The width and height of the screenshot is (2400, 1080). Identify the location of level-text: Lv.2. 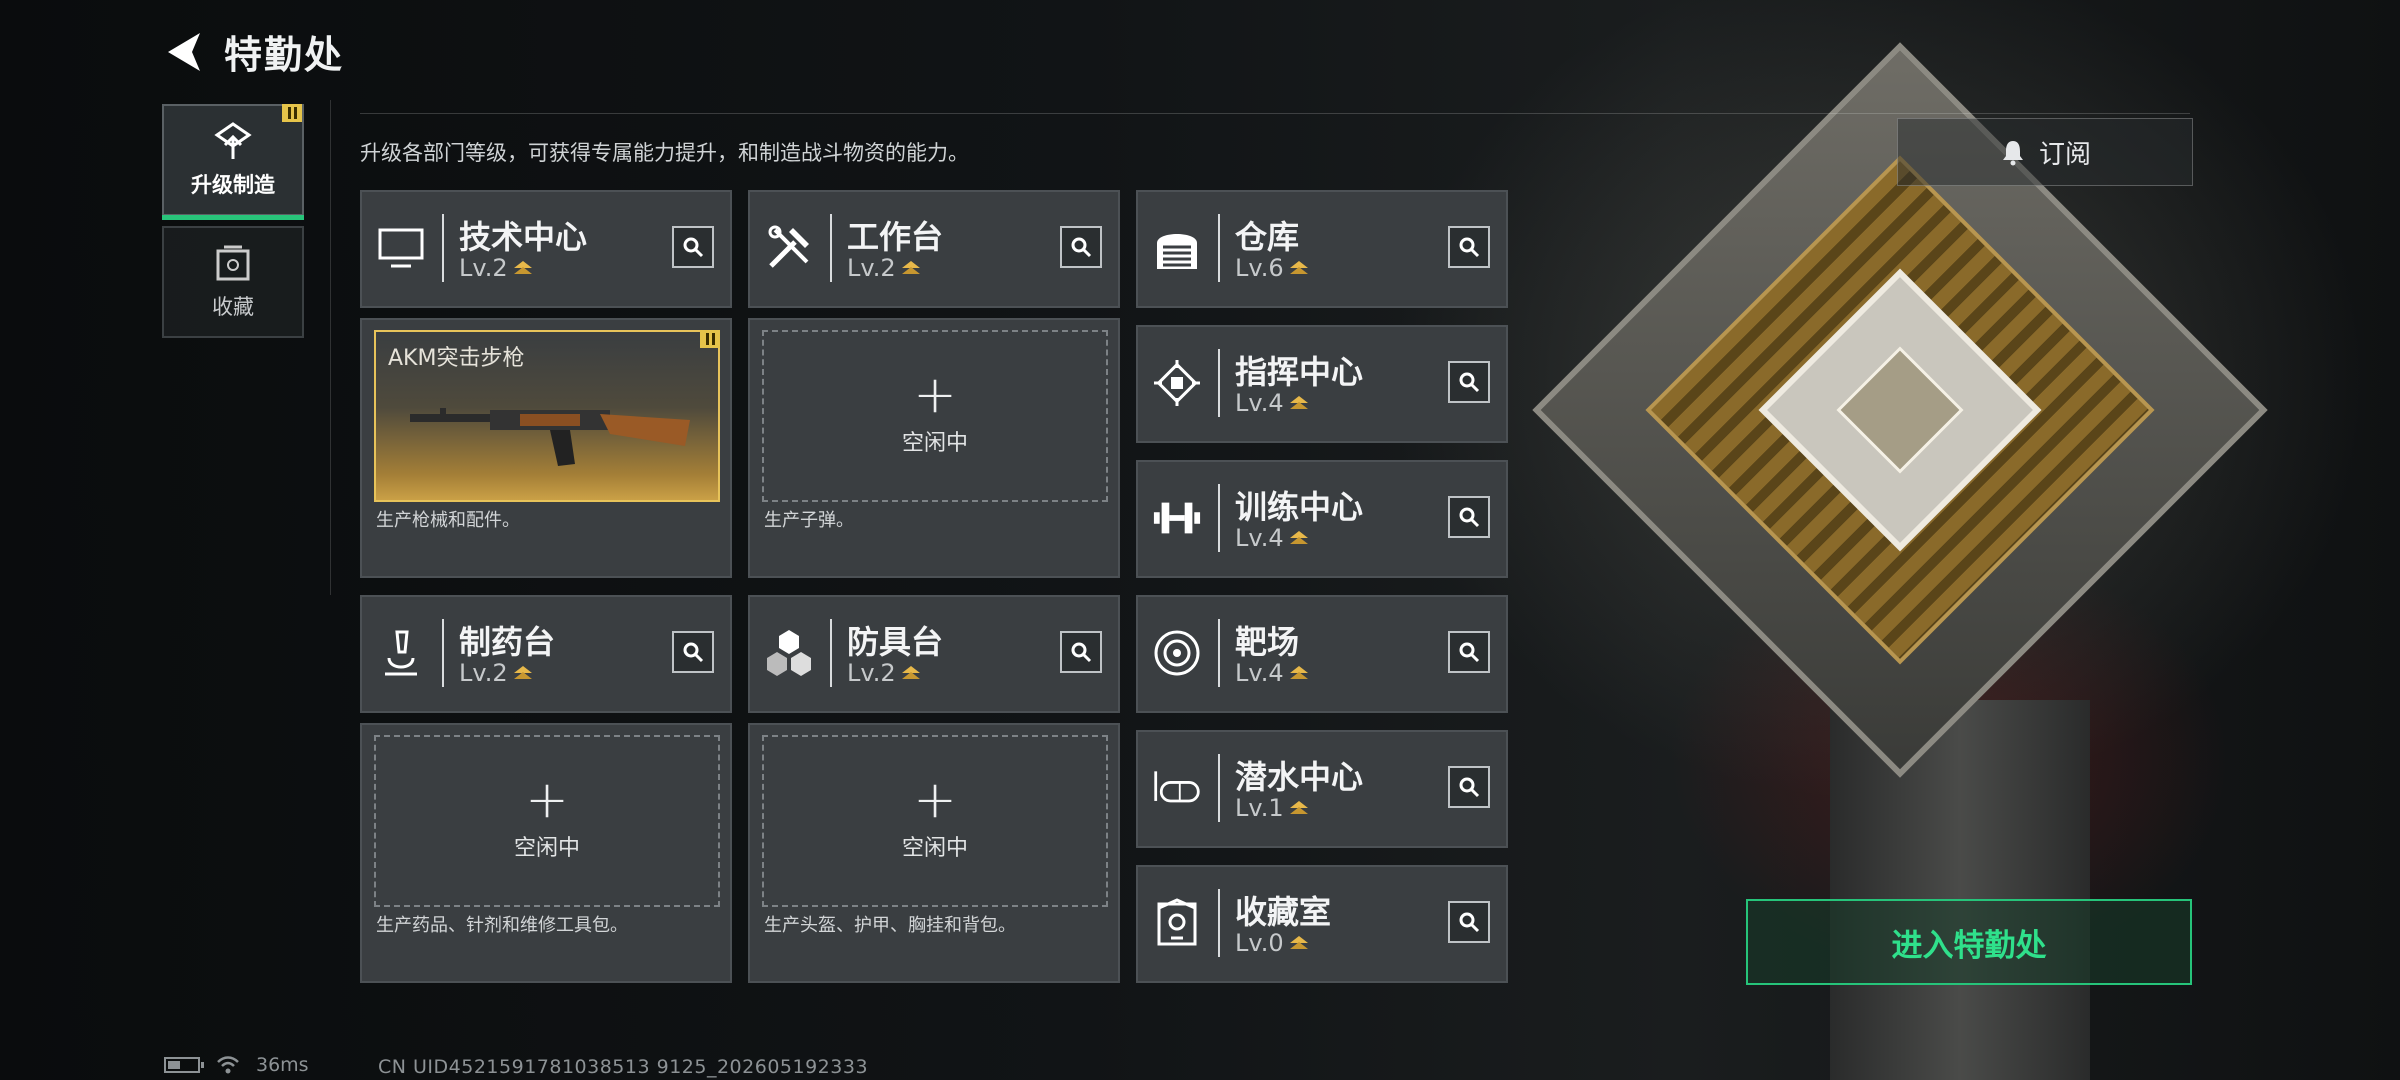
(483, 268).